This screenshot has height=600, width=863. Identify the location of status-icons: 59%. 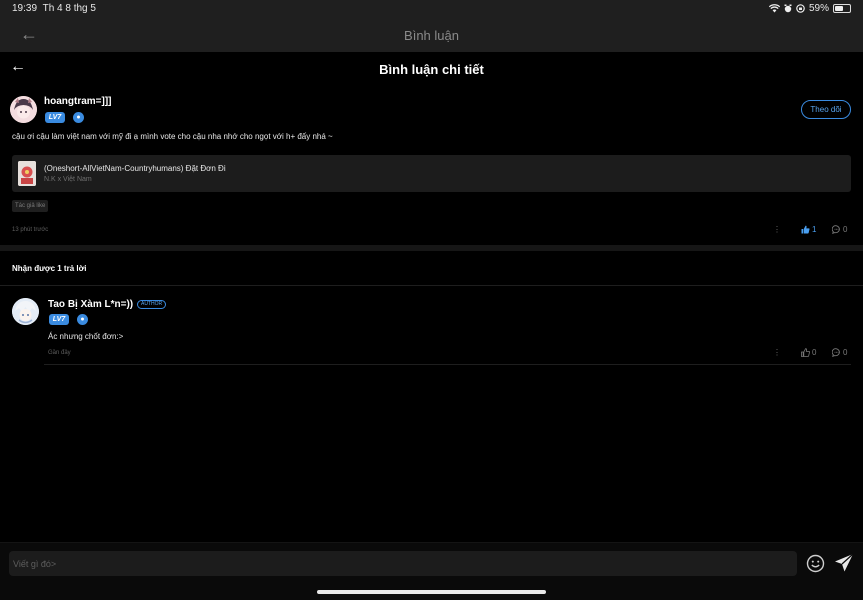
(809, 8).